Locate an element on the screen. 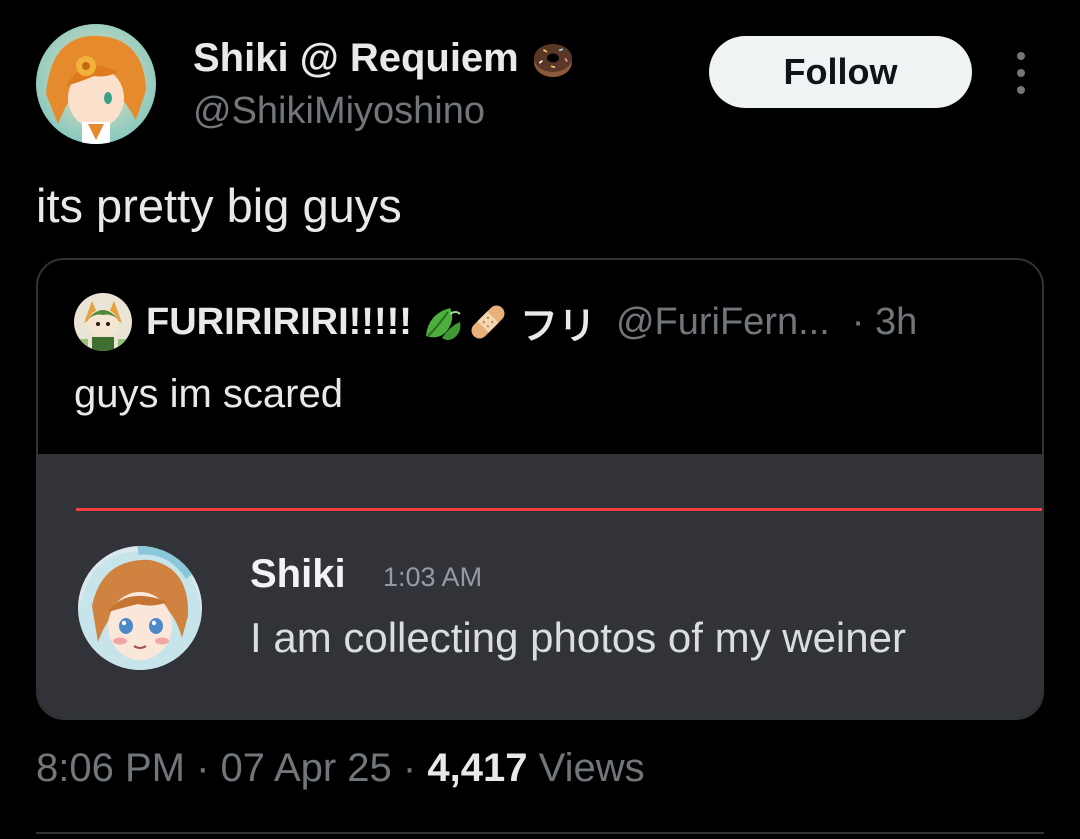  quoted-author-avatar is located at coordinates (103, 322).